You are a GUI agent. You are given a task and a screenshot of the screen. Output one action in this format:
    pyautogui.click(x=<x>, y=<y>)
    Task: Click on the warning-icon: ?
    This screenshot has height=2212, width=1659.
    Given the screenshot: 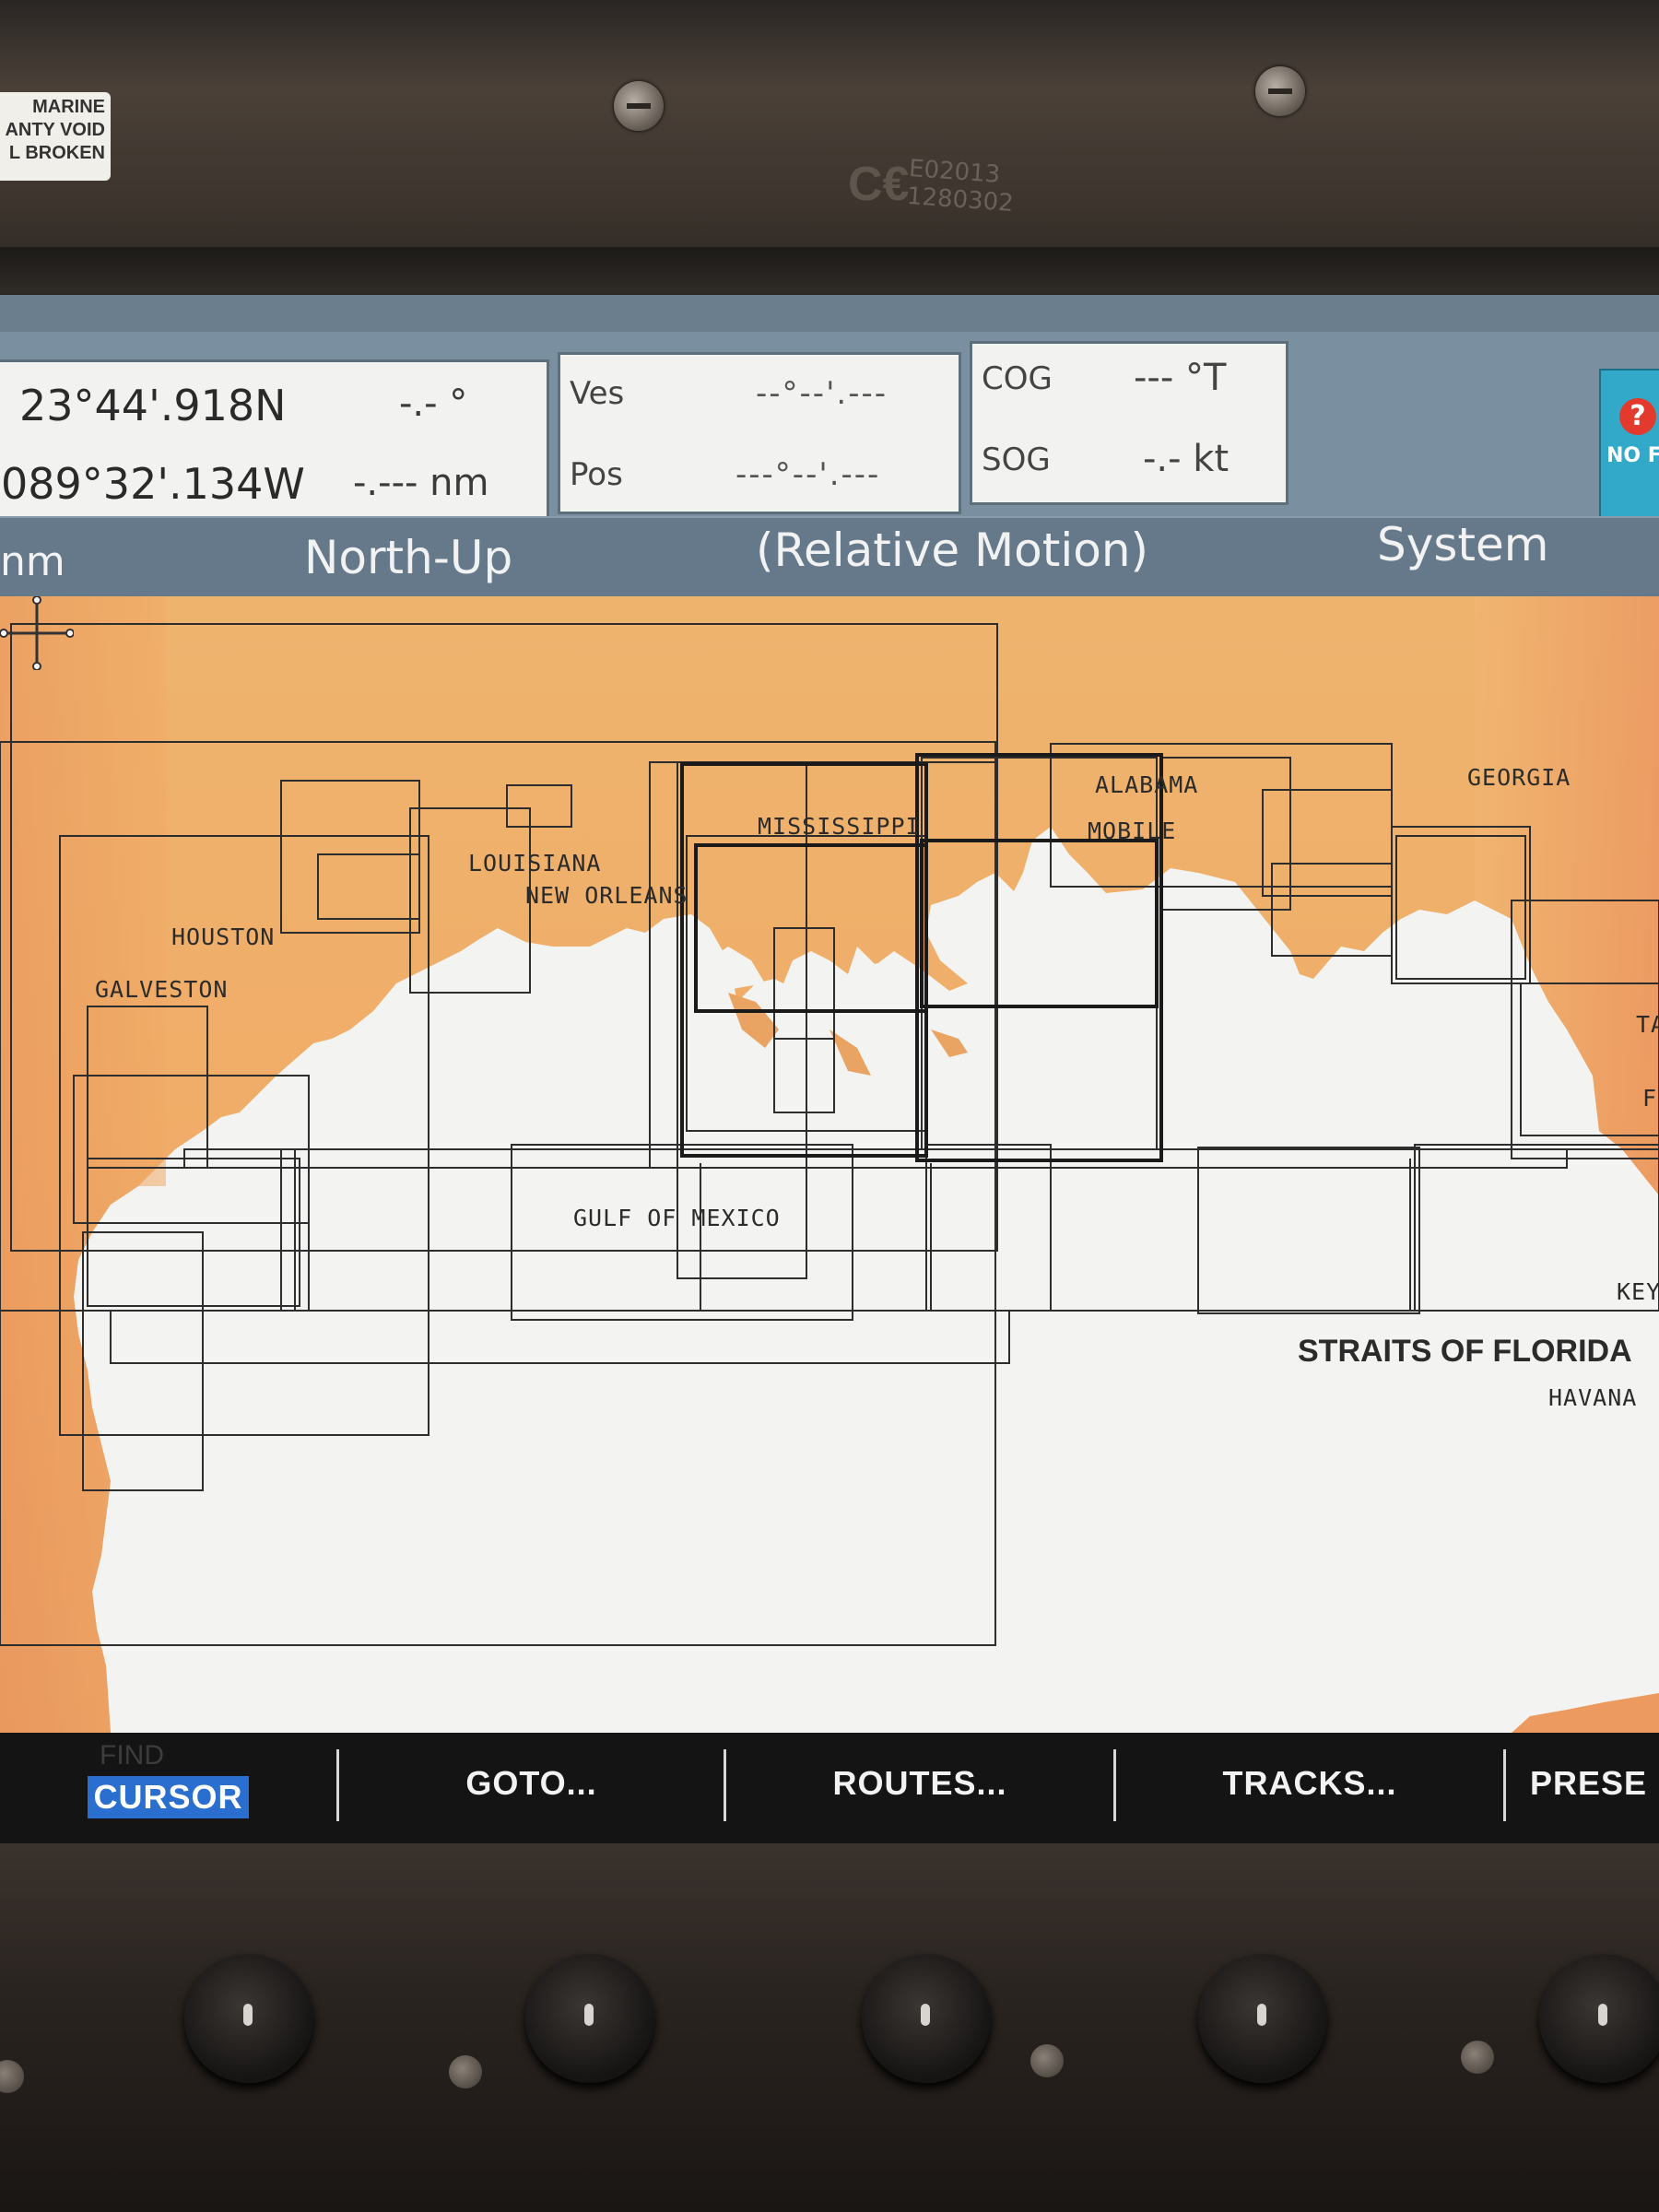 What is the action you would take?
    pyautogui.click(x=1637, y=416)
    